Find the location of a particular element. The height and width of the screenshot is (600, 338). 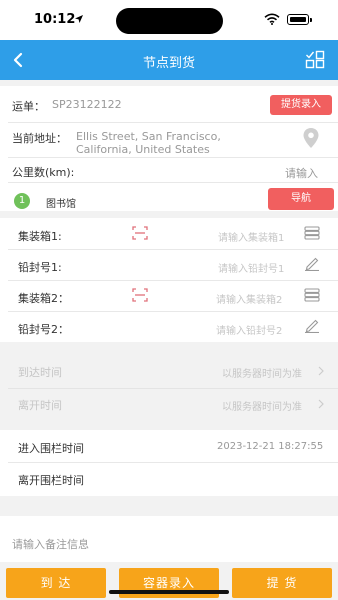

wifi-icon is located at coordinates (272, 19).